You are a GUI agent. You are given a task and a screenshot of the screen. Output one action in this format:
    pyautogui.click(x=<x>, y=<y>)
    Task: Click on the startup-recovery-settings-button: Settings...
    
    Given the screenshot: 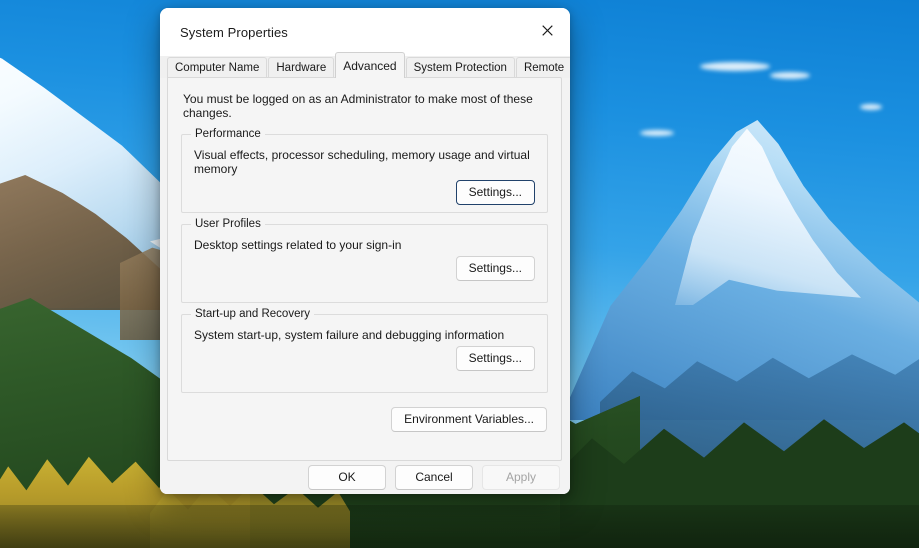 What is the action you would take?
    pyautogui.click(x=495, y=358)
    